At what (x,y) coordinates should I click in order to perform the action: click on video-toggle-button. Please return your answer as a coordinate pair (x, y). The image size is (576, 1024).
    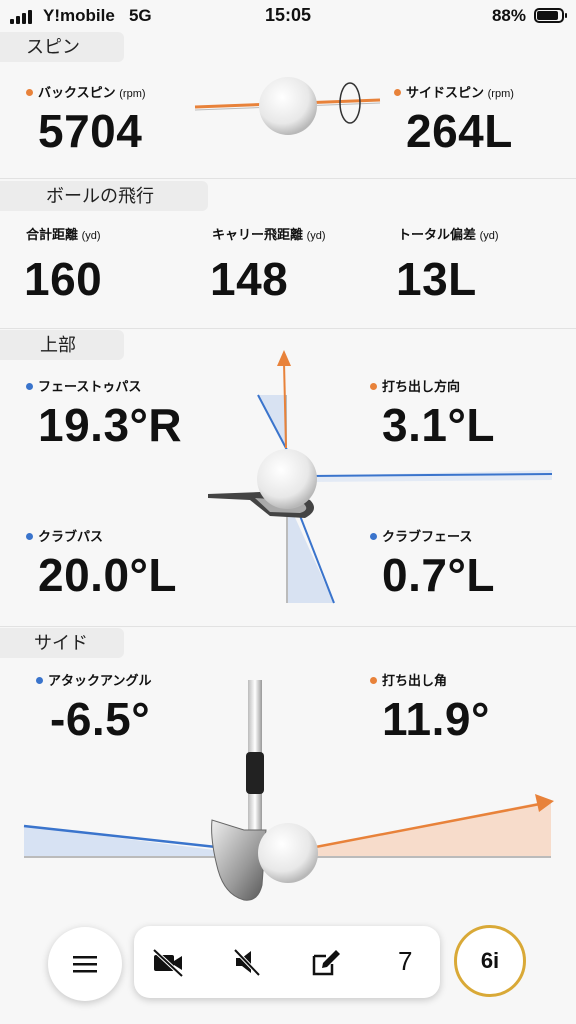
    Looking at the image, I should click on (168, 962).